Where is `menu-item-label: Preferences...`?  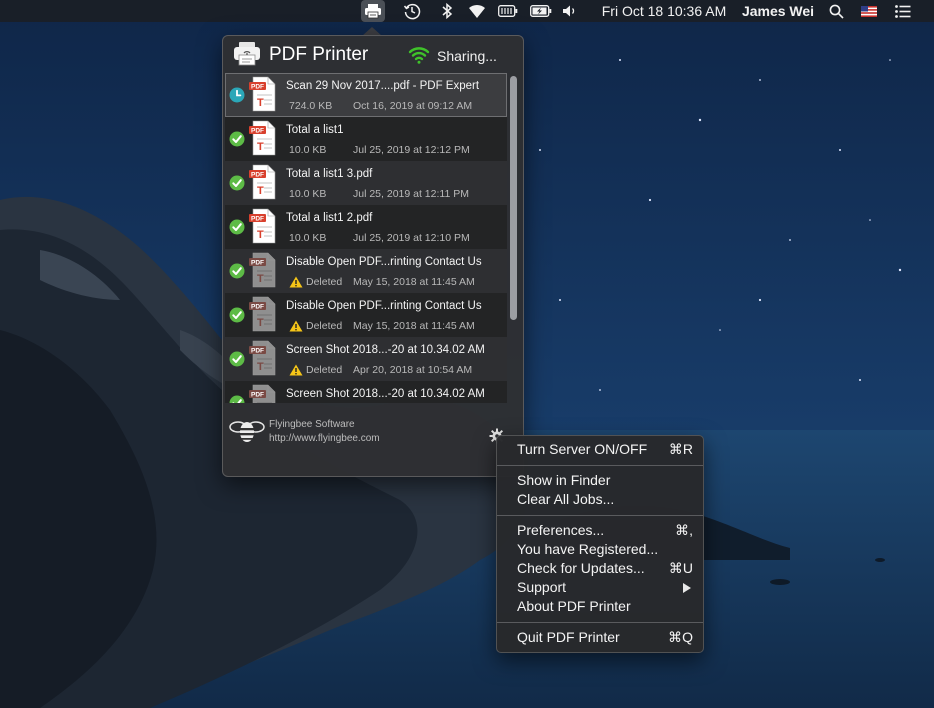
menu-item-label: Preferences... is located at coordinates (561, 530).